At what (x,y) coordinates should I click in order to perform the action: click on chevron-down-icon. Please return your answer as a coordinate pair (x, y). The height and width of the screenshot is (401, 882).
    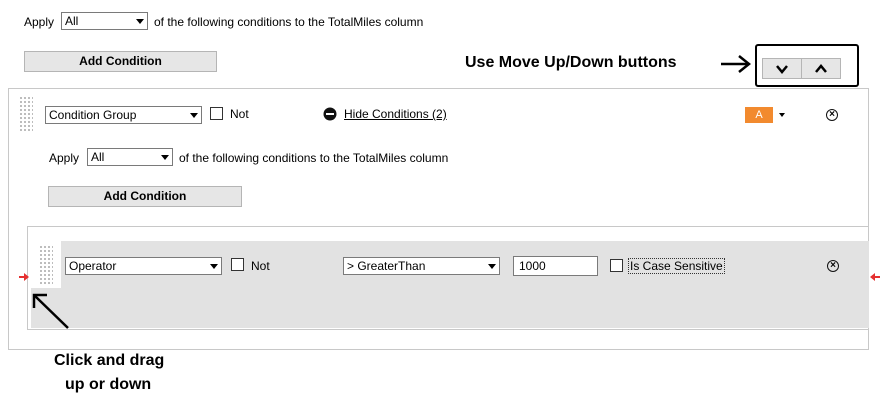
    Looking at the image, I should click on (782, 69).